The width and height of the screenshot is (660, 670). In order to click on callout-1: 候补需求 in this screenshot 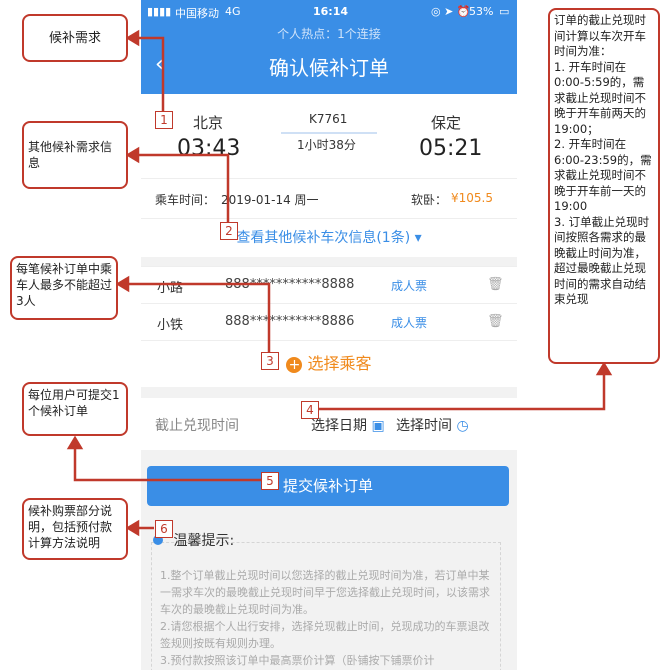, I will do `click(75, 38)`.